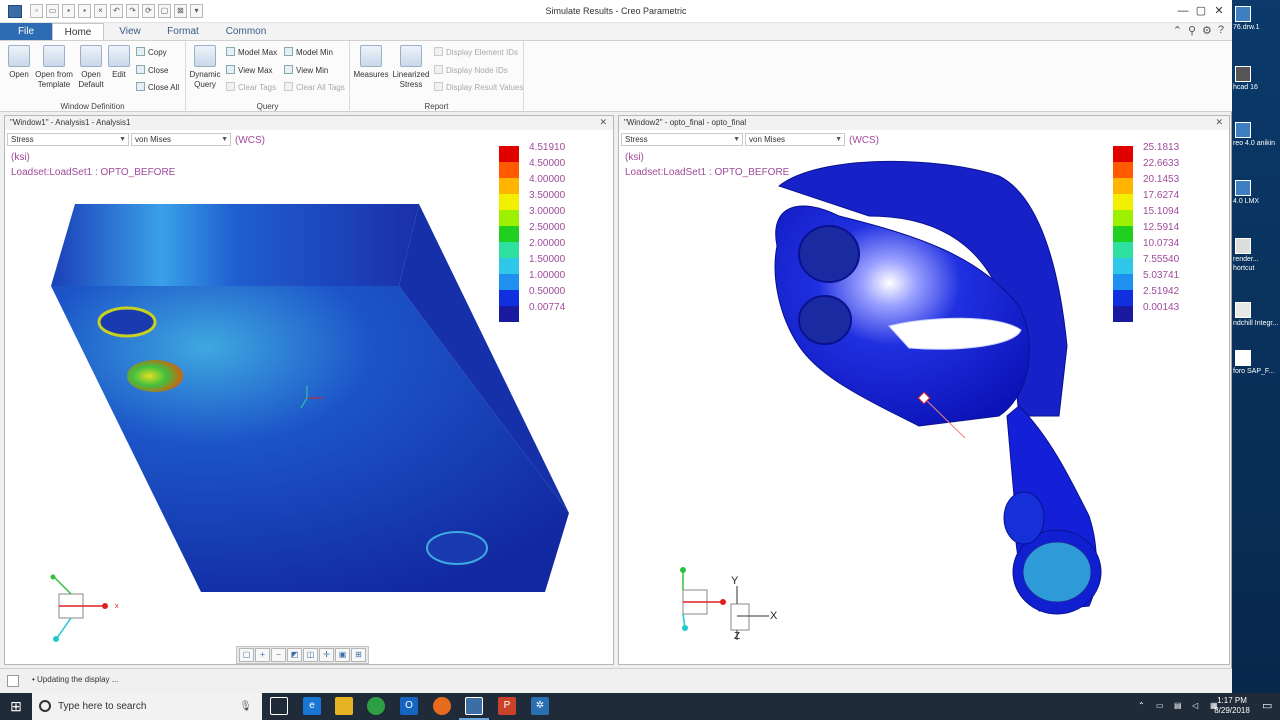  I want to click on repaint-icon: ◩, so click(294, 655).